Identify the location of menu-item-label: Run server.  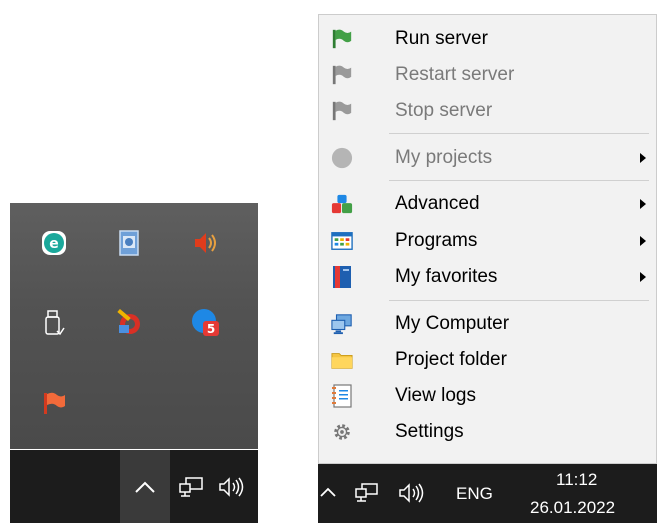
(441, 38).